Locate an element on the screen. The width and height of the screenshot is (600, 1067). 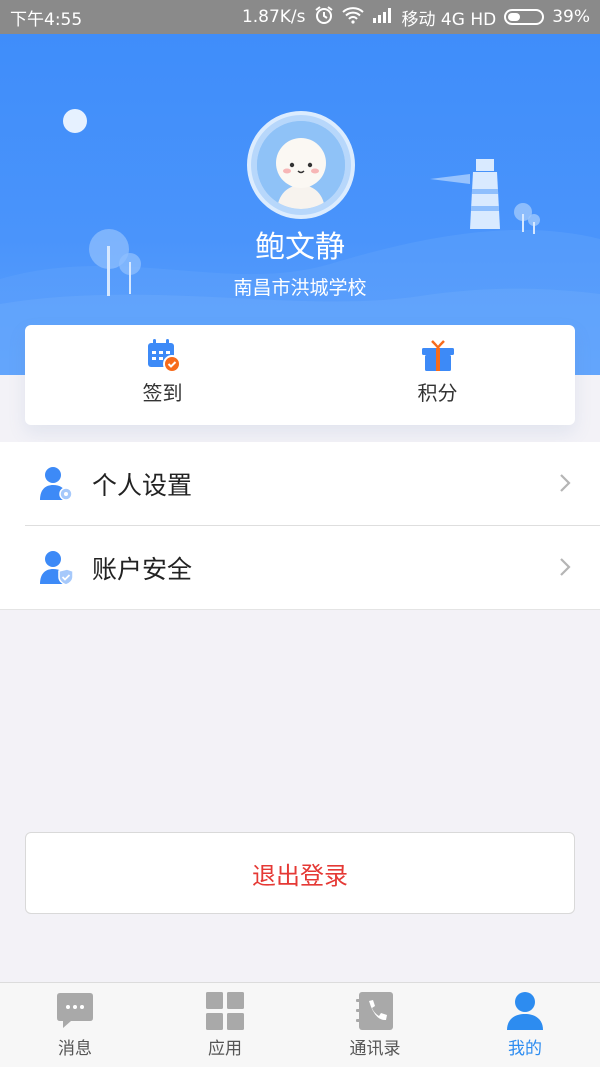
tab-apps: 应用 is located at coordinates (225, 1025).